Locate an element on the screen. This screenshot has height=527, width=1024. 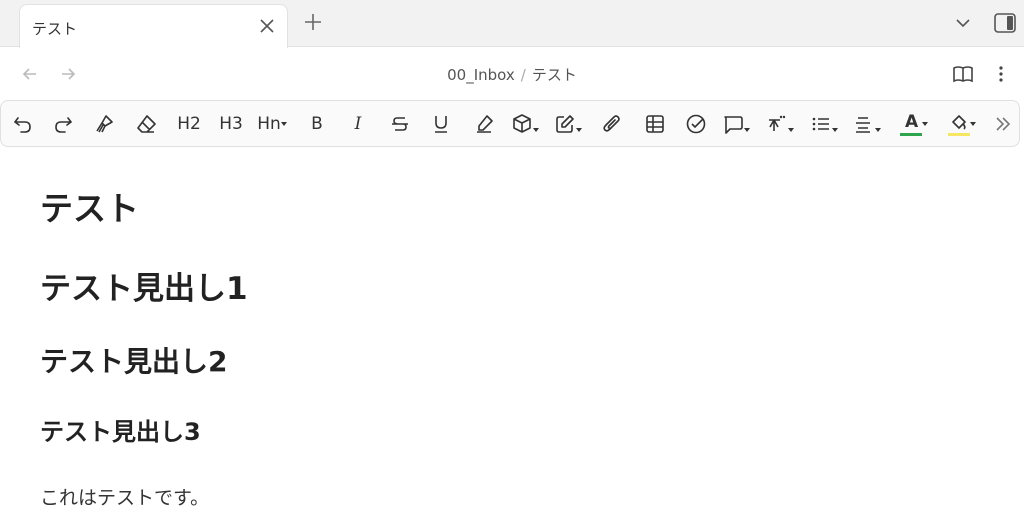
paint-bucket-icon is located at coordinates (959, 122).